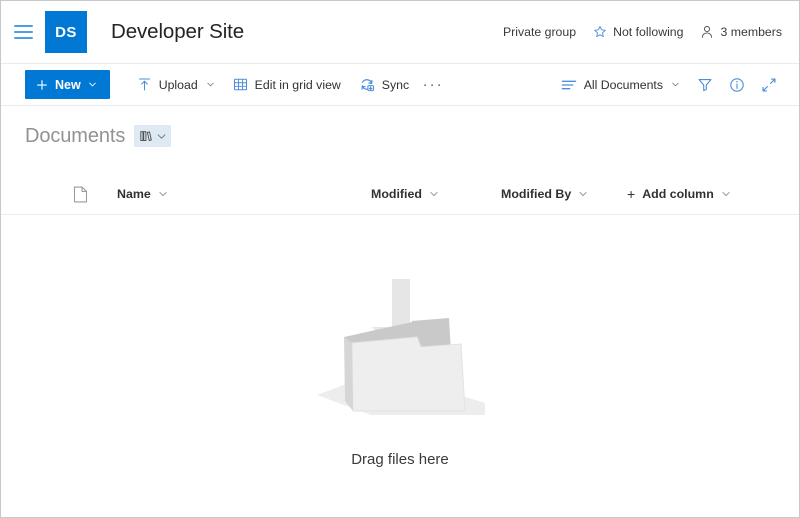  I want to click on expand-diagonal-icon, so click(769, 85).